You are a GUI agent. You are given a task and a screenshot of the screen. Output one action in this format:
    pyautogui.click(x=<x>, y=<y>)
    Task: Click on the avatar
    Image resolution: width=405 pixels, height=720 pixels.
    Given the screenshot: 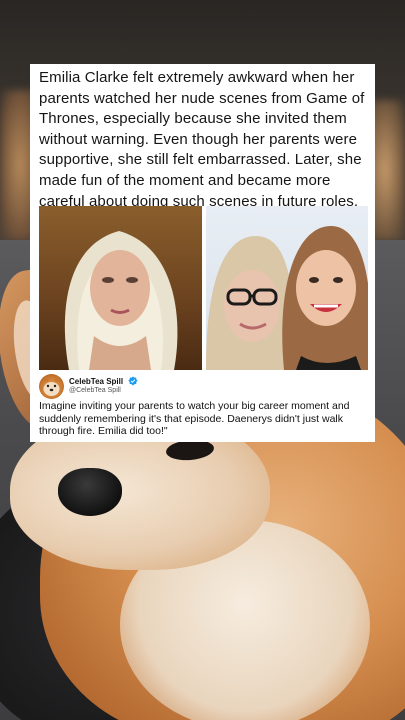 What is the action you would take?
    pyautogui.click(x=51, y=386)
    